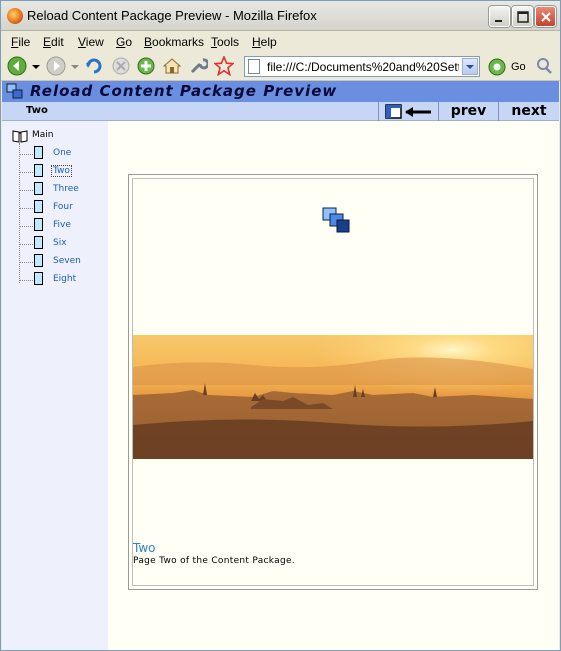 The width and height of the screenshot is (561, 651). Describe the element at coordinates (56, 66) in the screenshot. I see `forward-icon` at that location.